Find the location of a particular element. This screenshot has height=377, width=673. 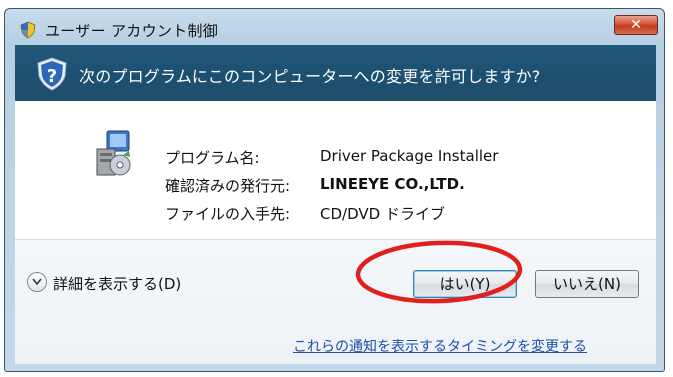

program-name-row: プログラム名: Driver Package Installer is located at coordinates (335, 157).